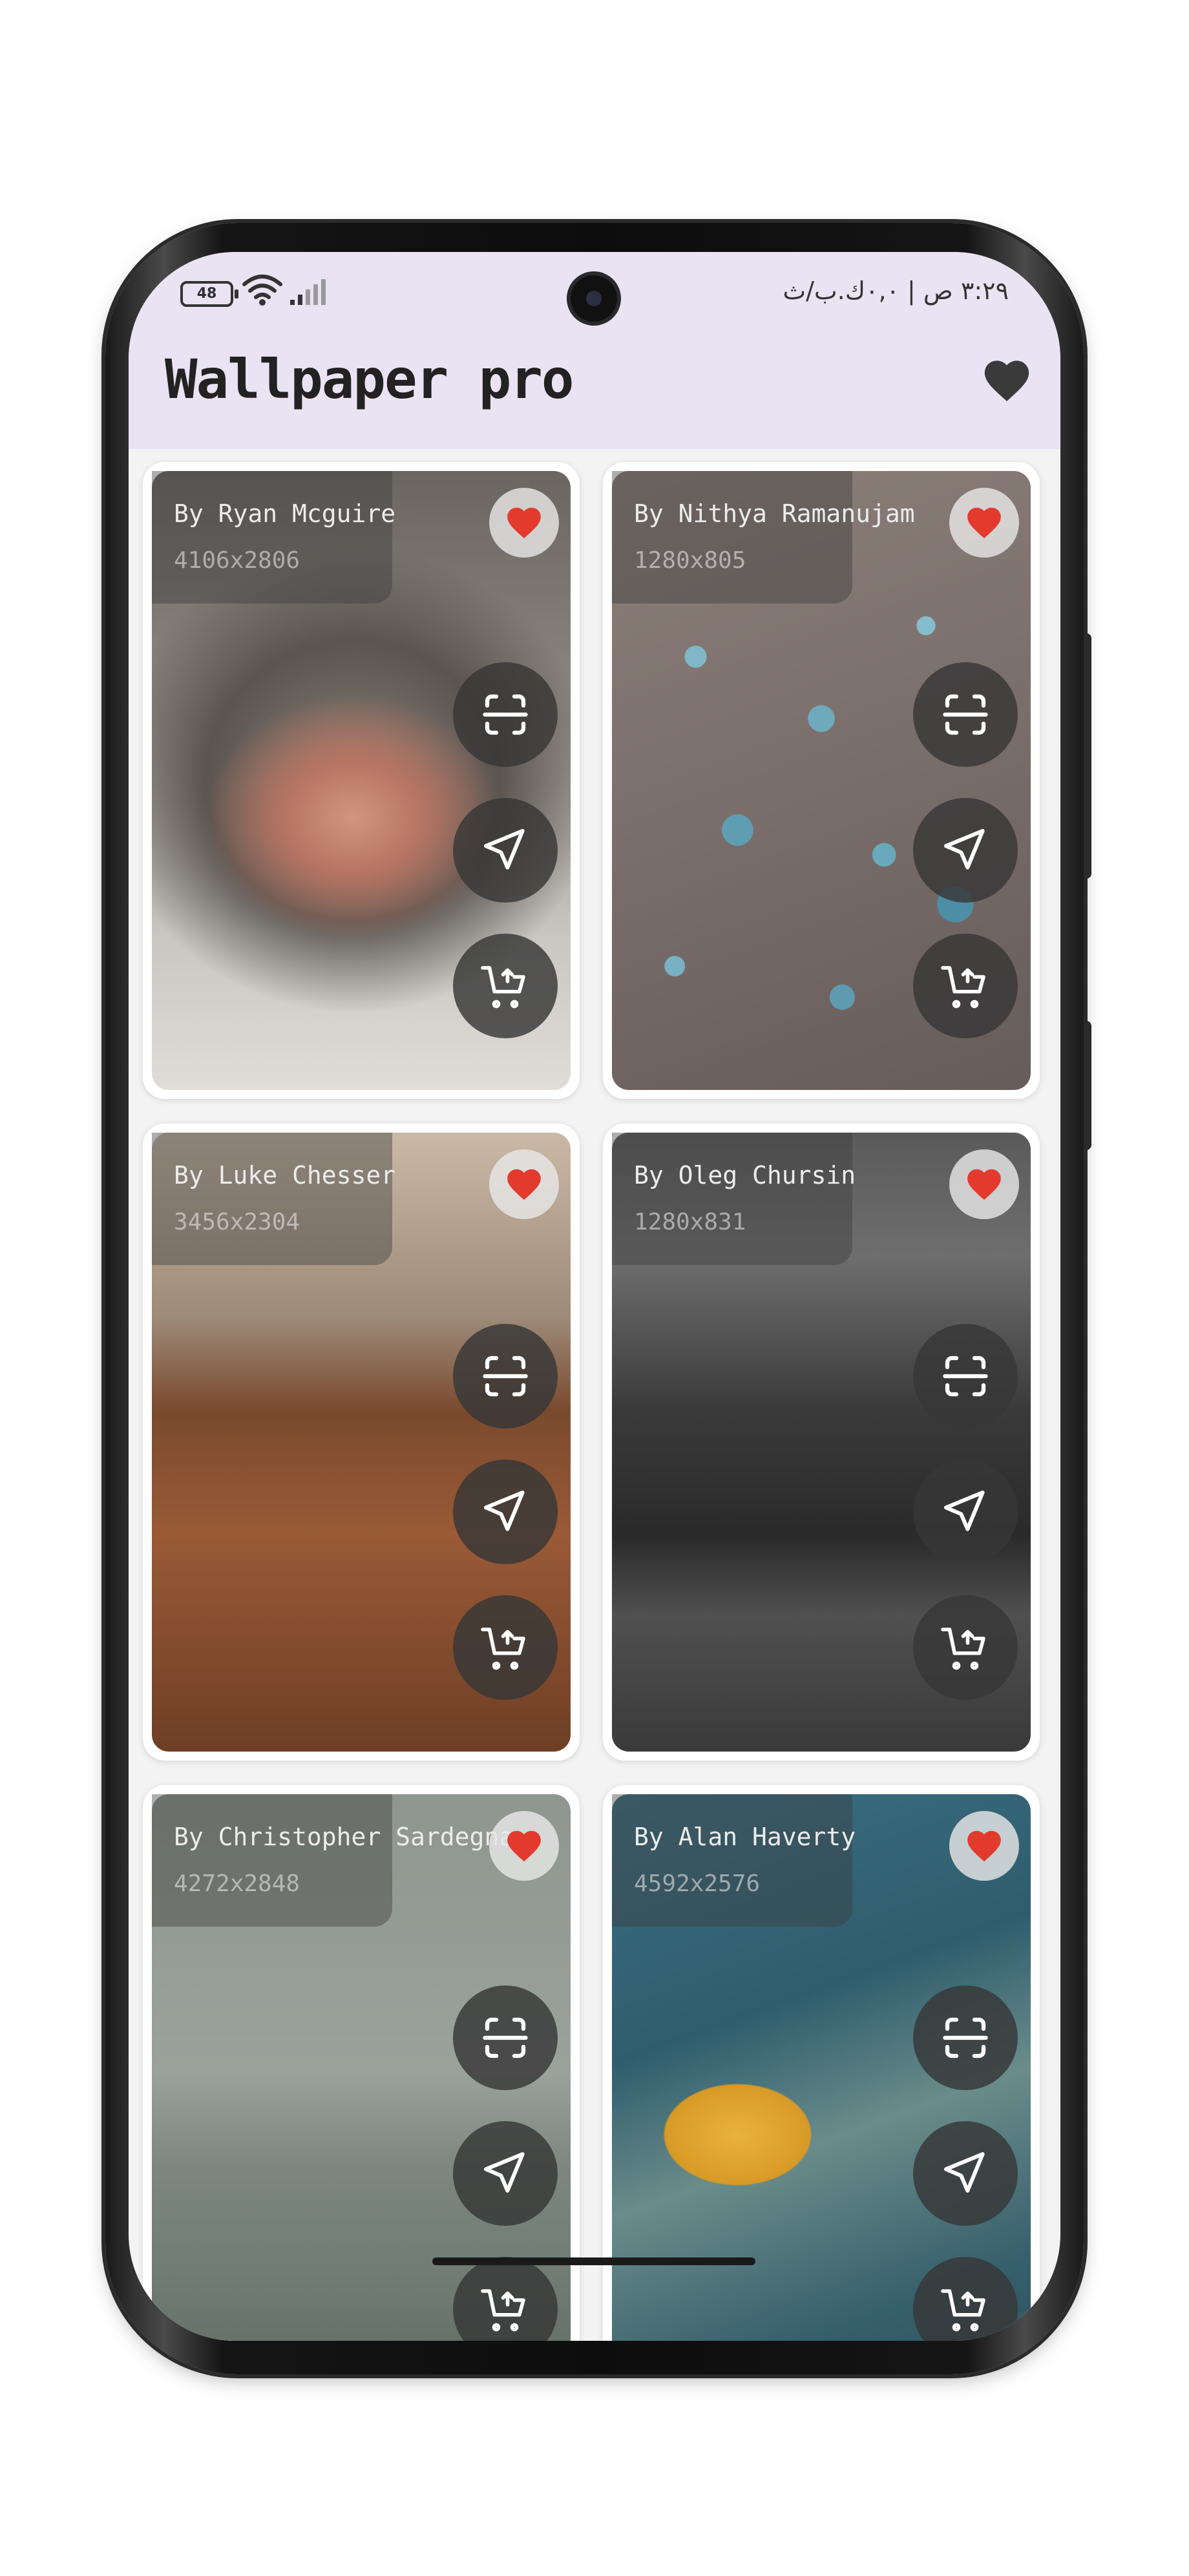 Image resolution: width=1189 pixels, height=2576 pixels. Describe the element at coordinates (593, 2261) in the screenshot. I see `home-indicator` at that location.